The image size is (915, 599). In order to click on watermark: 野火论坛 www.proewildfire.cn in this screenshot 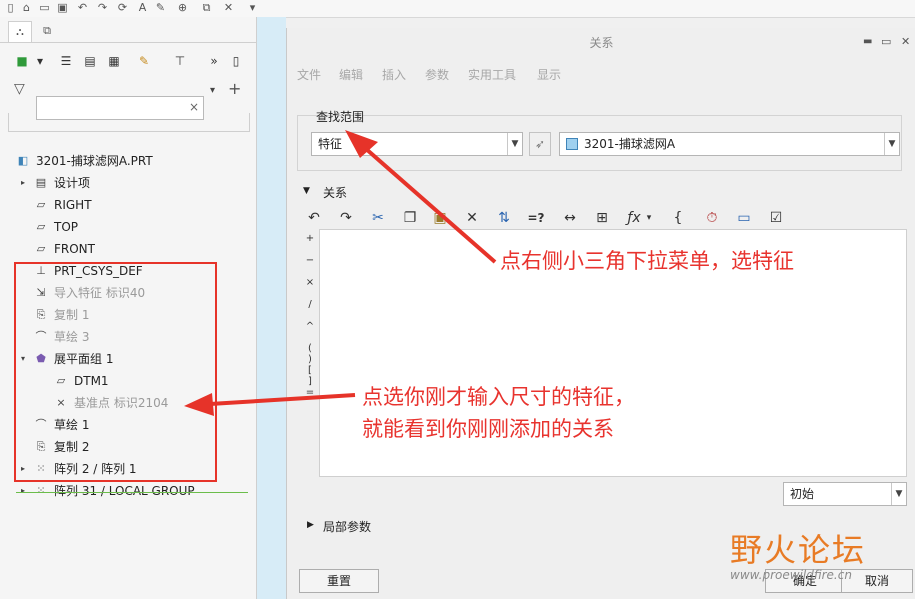, I will do `click(798, 557)`.